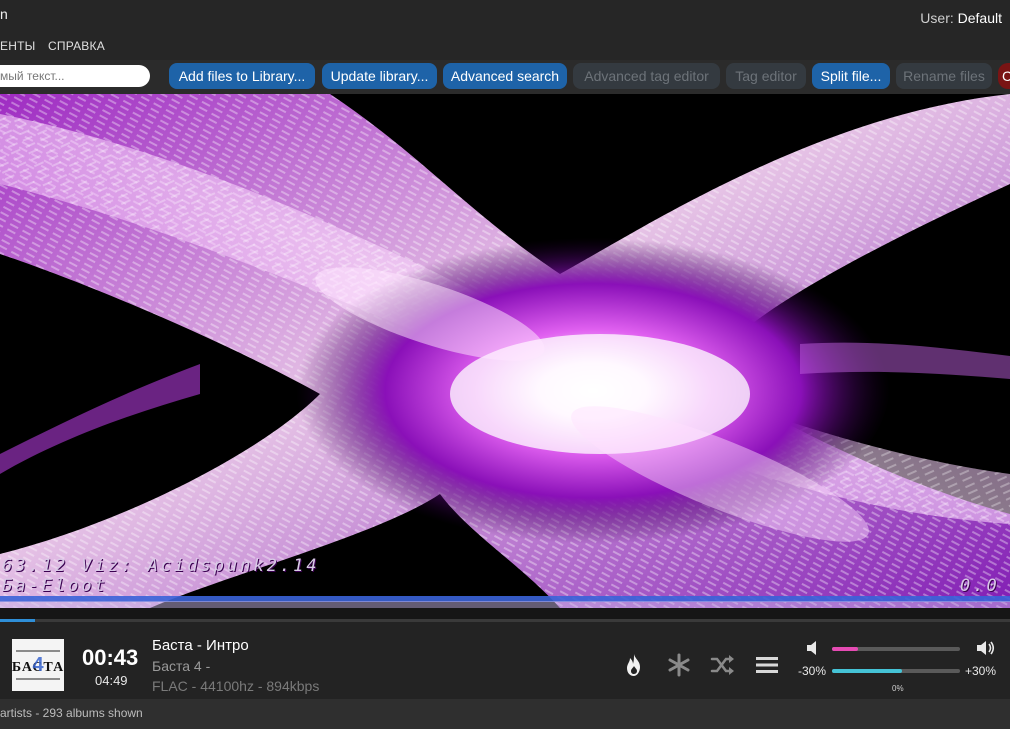 The width and height of the screenshot is (1010, 729). Describe the element at coordinates (4, 14) in the screenshot. I see `app-title: n` at that location.